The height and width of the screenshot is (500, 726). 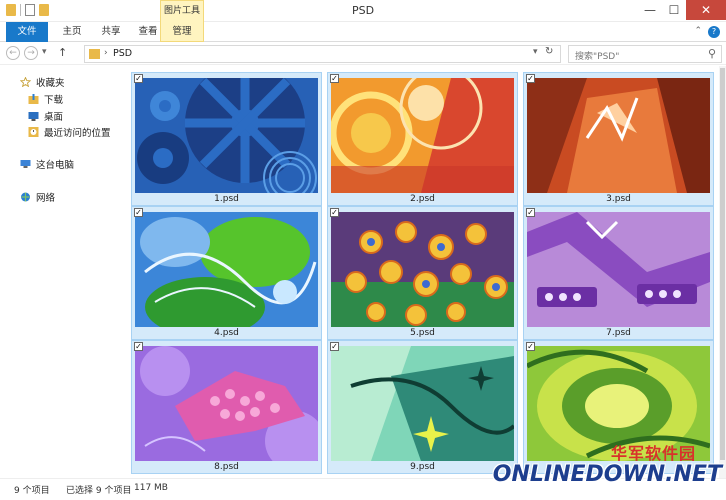 I want to click on search-icon: ⚲, so click(x=712, y=53).